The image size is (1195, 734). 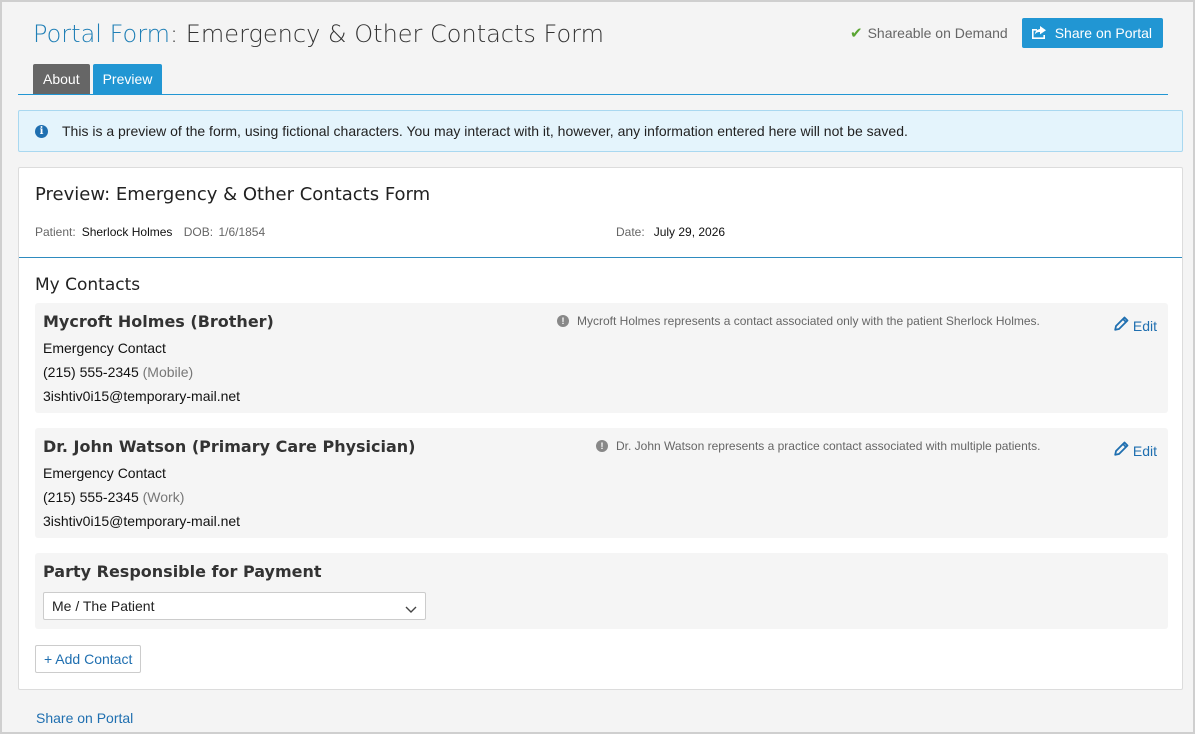 What do you see at coordinates (102, 34) in the screenshot?
I see `title-brand: Portal Form` at bounding box center [102, 34].